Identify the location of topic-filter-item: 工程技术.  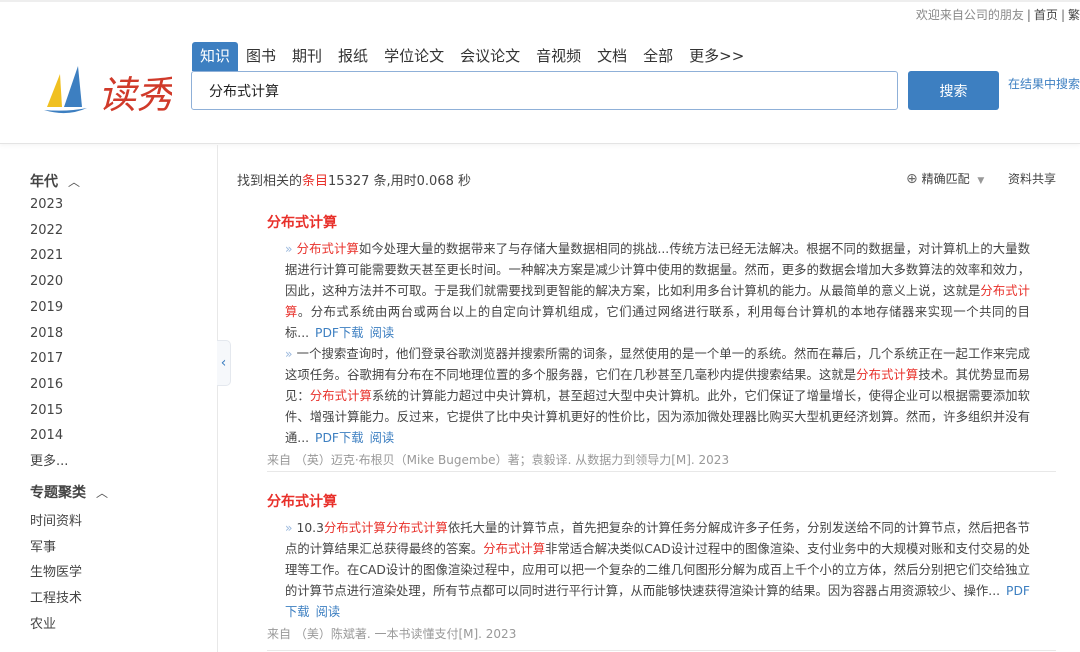
(56, 596).